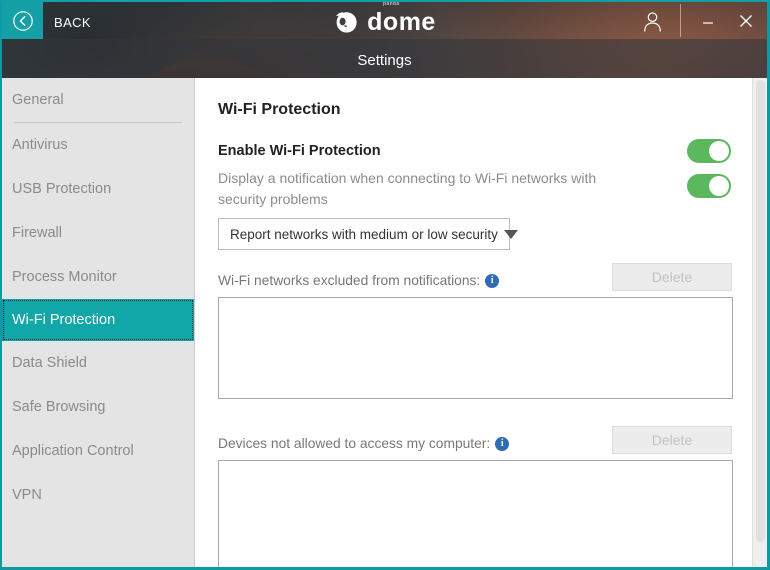 This screenshot has width=770, height=570. Describe the element at coordinates (98, 233) in the screenshot. I see `sidebar-item-firewall: Firewall` at that location.